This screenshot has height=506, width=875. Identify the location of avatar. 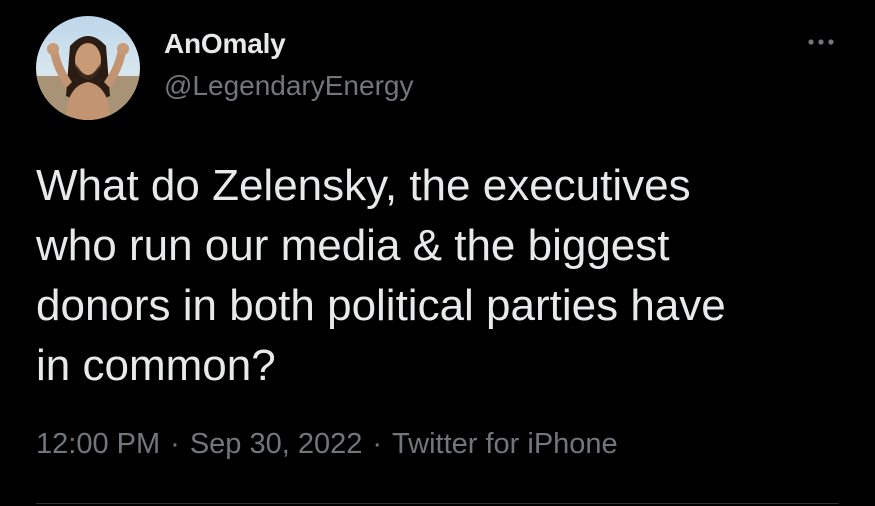
(88, 68).